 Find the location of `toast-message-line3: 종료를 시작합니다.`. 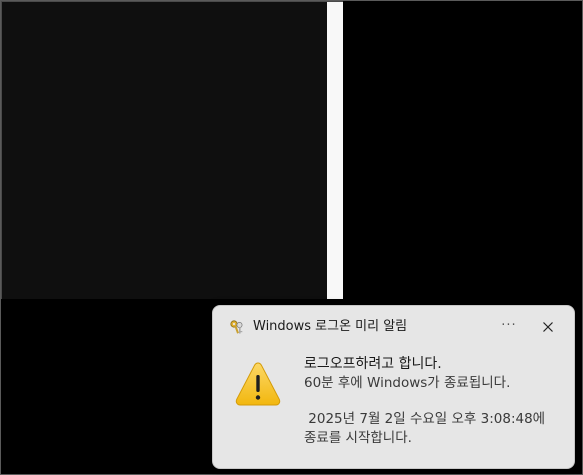

toast-message-line3: 종료를 시작합니다. is located at coordinates (358, 438).